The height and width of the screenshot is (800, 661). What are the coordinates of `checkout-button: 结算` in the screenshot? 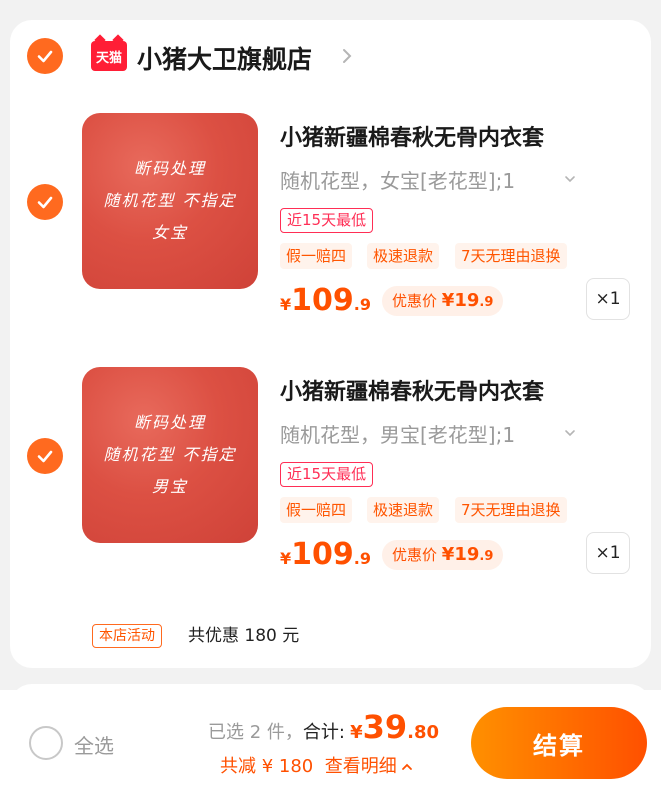 It's located at (559, 743).